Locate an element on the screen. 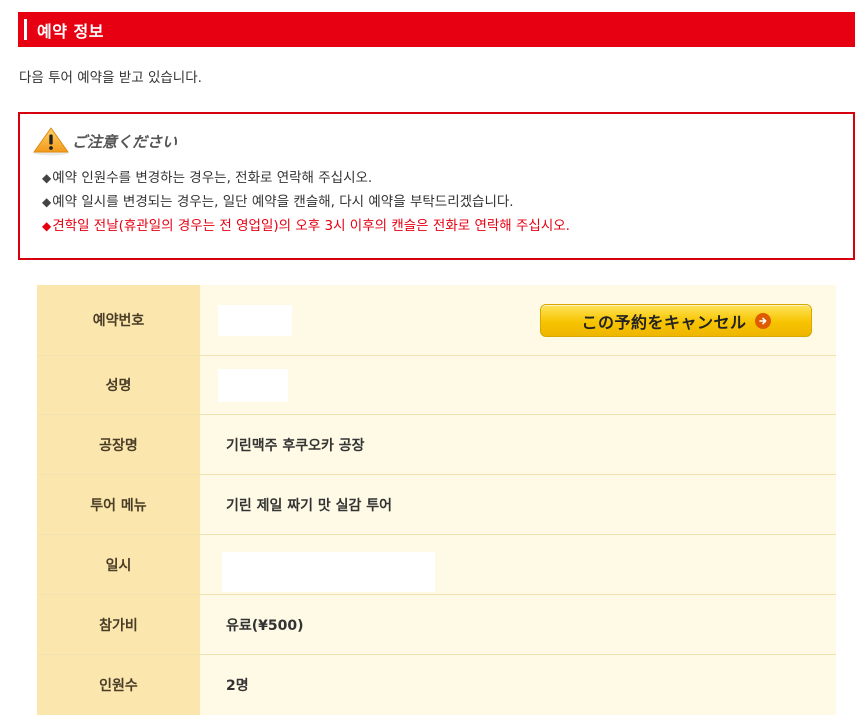 The image size is (864, 726). table-row: 공장명 기린맥주 후쿠오카 공장 is located at coordinates (436, 445).